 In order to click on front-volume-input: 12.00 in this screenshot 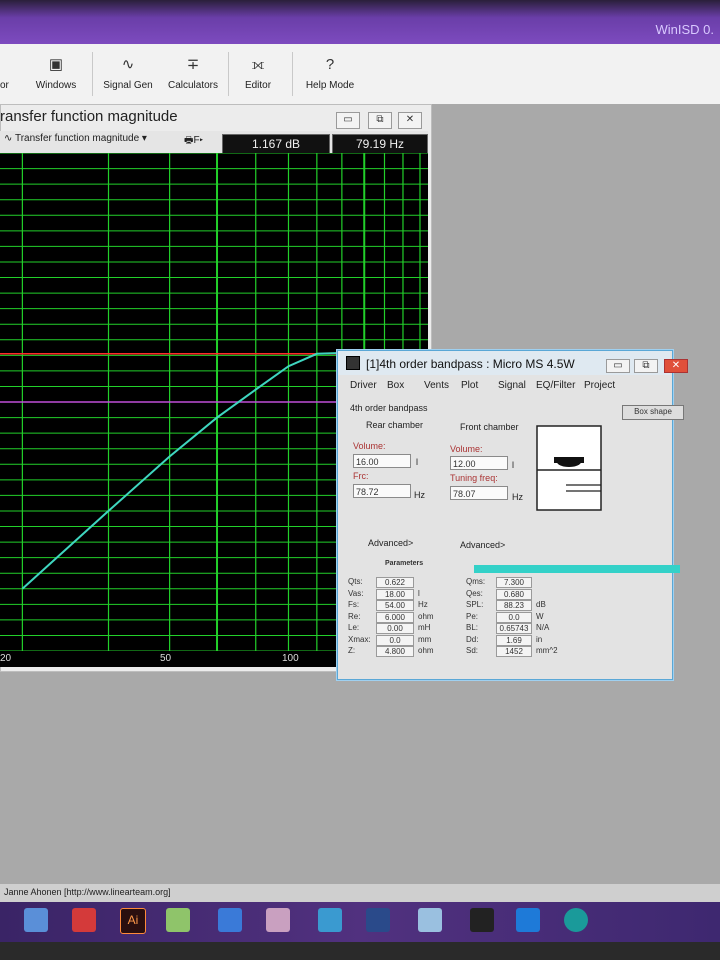, I will do `click(479, 463)`.